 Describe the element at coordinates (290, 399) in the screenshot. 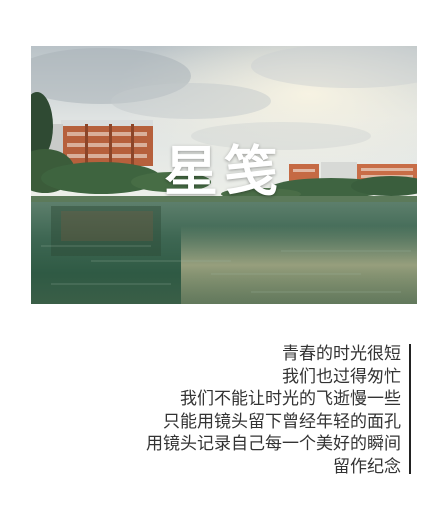

I see `poem-line: 我们不能让时光的飞逝慢一些` at that location.